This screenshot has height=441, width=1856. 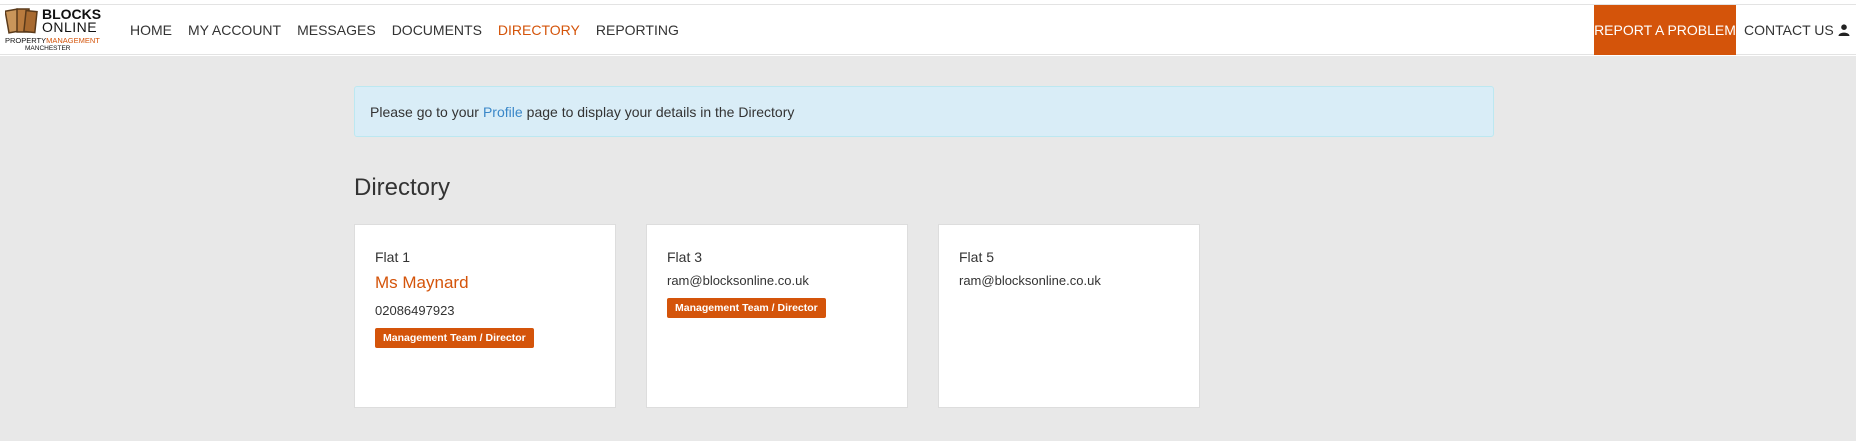 What do you see at coordinates (73, 40) in the screenshot?
I see `logo-text-management: MANAGEMENT` at bounding box center [73, 40].